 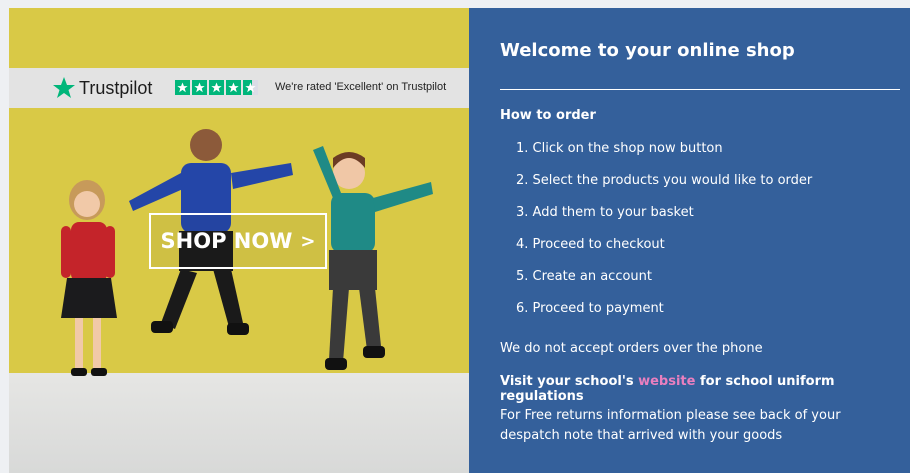 What do you see at coordinates (619, 148) in the screenshot?
I see `order-step: 1. Click on the shop now button` at bounding box center [619, 148].